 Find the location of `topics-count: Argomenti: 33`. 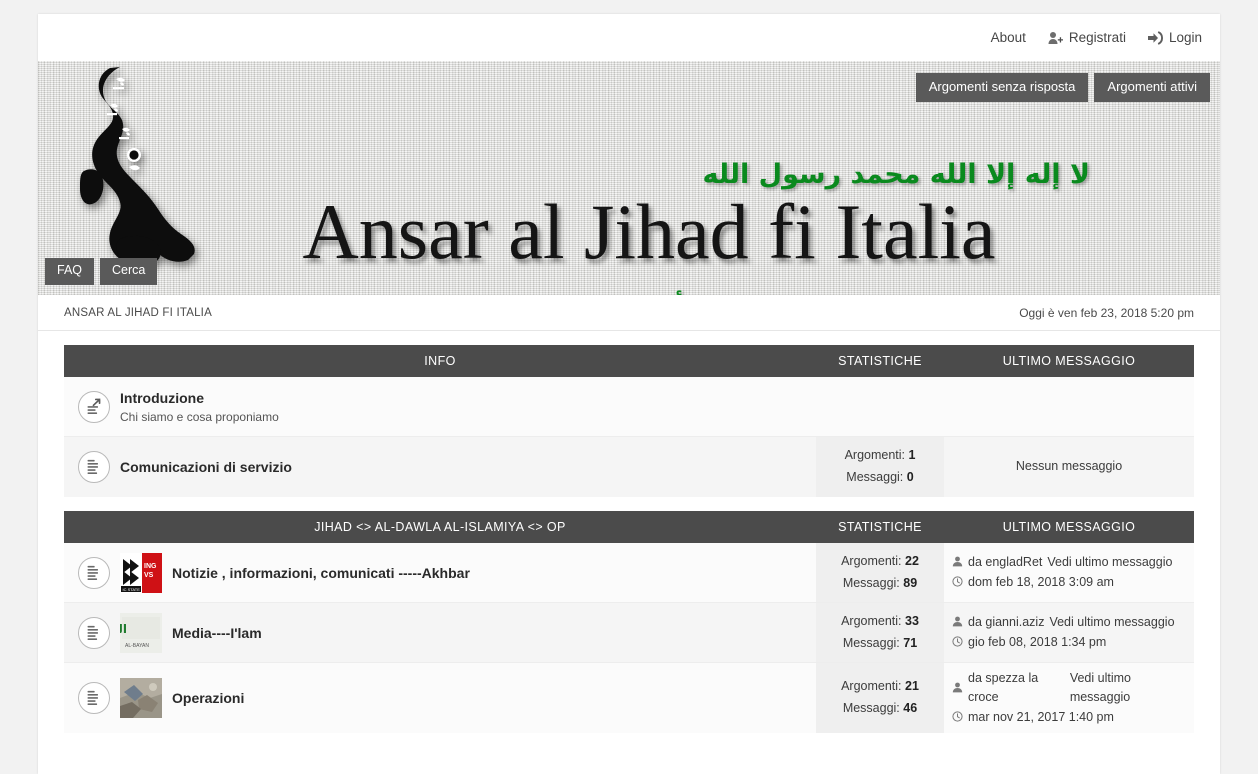

topics-count: Argomenti: 33 is located at coordinates (880, 620).